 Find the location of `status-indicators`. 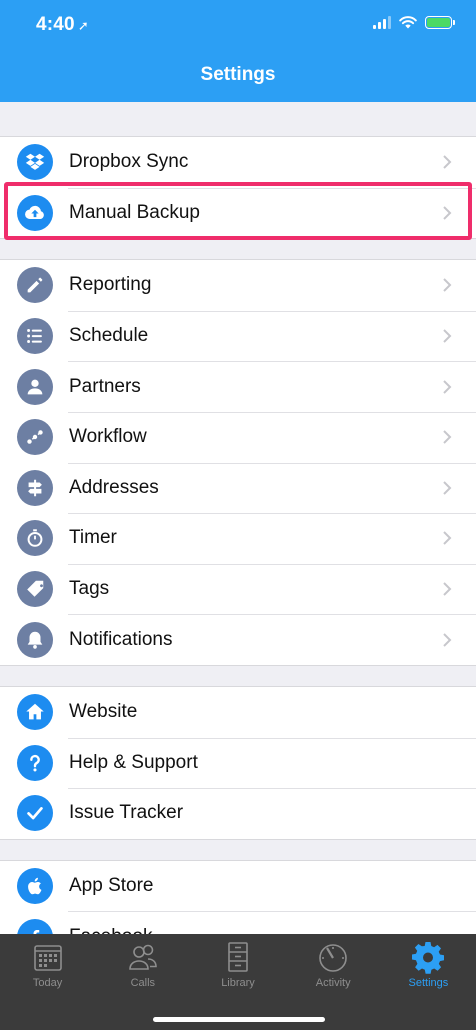

status-indicators is located at coordinates (414, 22).